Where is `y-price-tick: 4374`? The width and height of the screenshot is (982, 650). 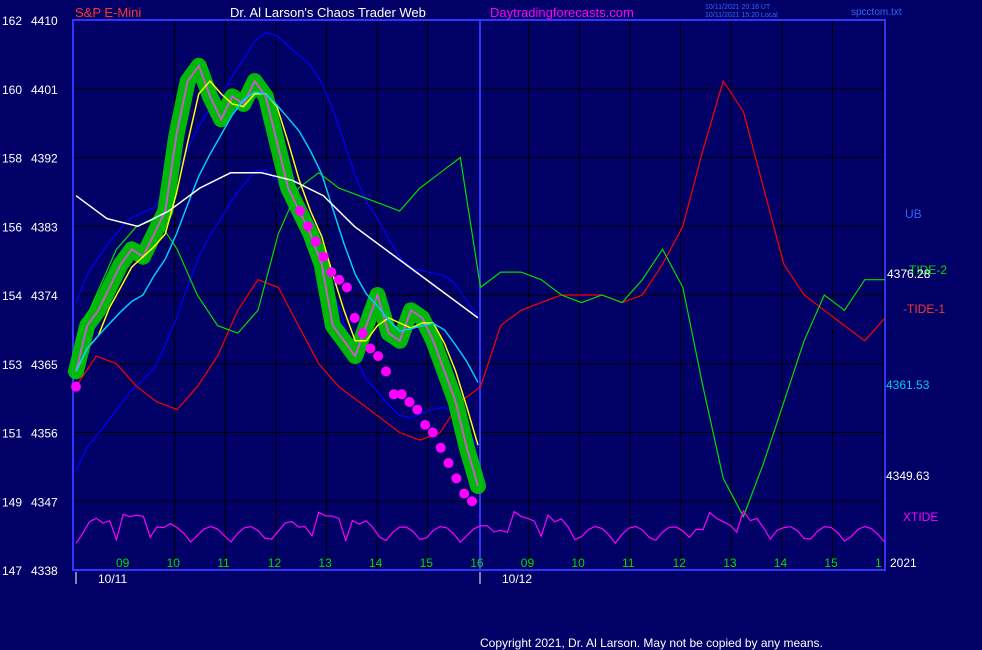
y-price-tick: 4374 is located at coordinates (44, 296).